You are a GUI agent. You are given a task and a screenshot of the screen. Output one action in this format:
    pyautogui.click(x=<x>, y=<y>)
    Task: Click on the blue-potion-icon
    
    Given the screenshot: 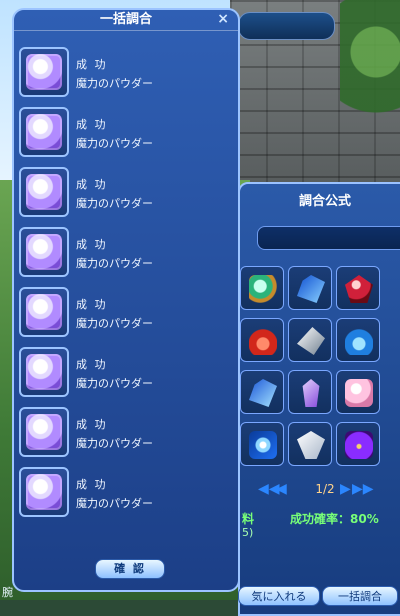 What is the action you would take?
    pyautogui.click(x=359, y=341)
    